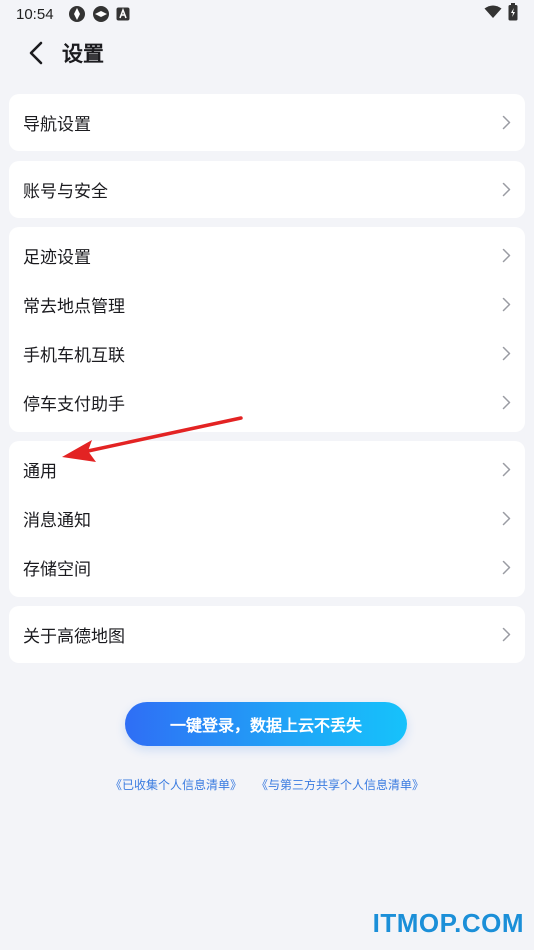  I want to click on row-label: 导航设置, so click(57, 125).